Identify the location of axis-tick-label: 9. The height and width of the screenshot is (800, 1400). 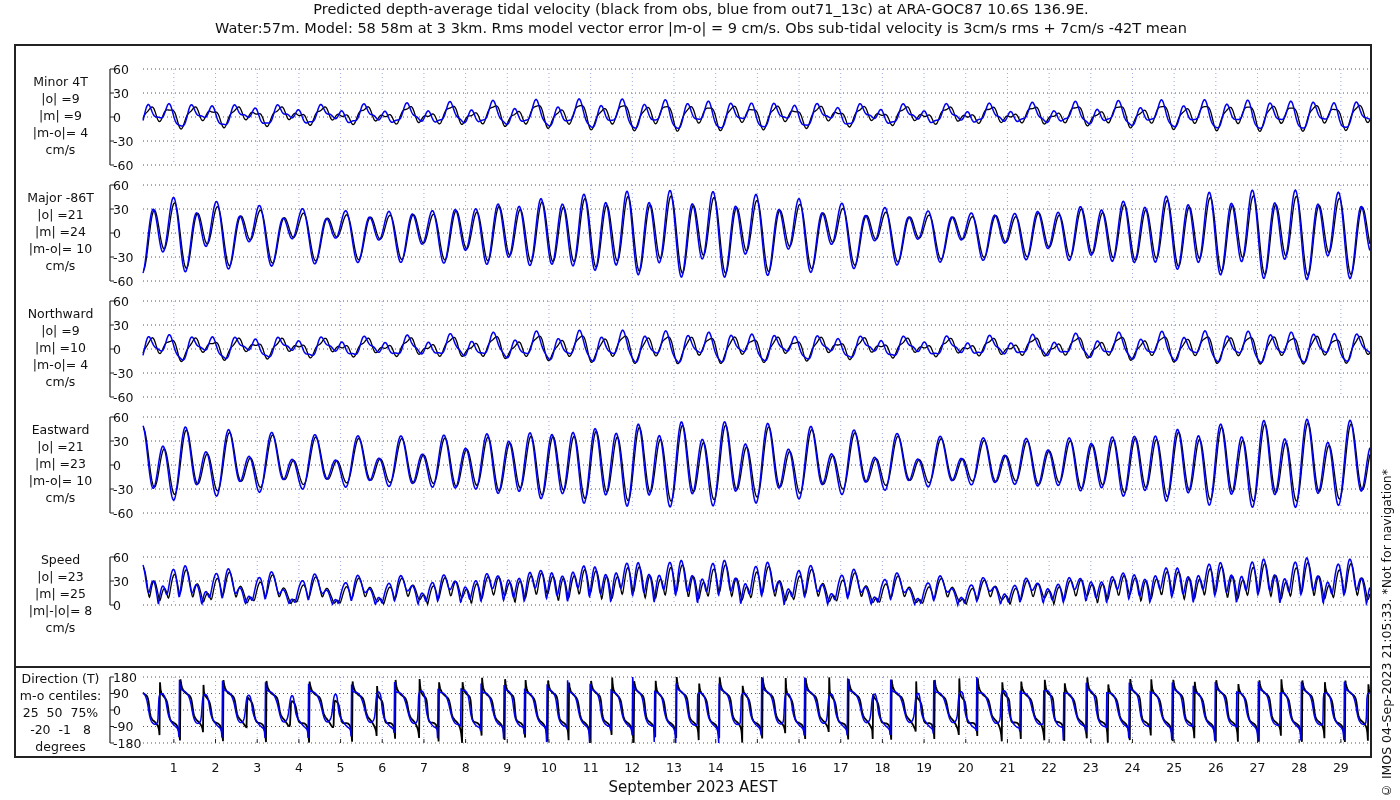
(507, 767).